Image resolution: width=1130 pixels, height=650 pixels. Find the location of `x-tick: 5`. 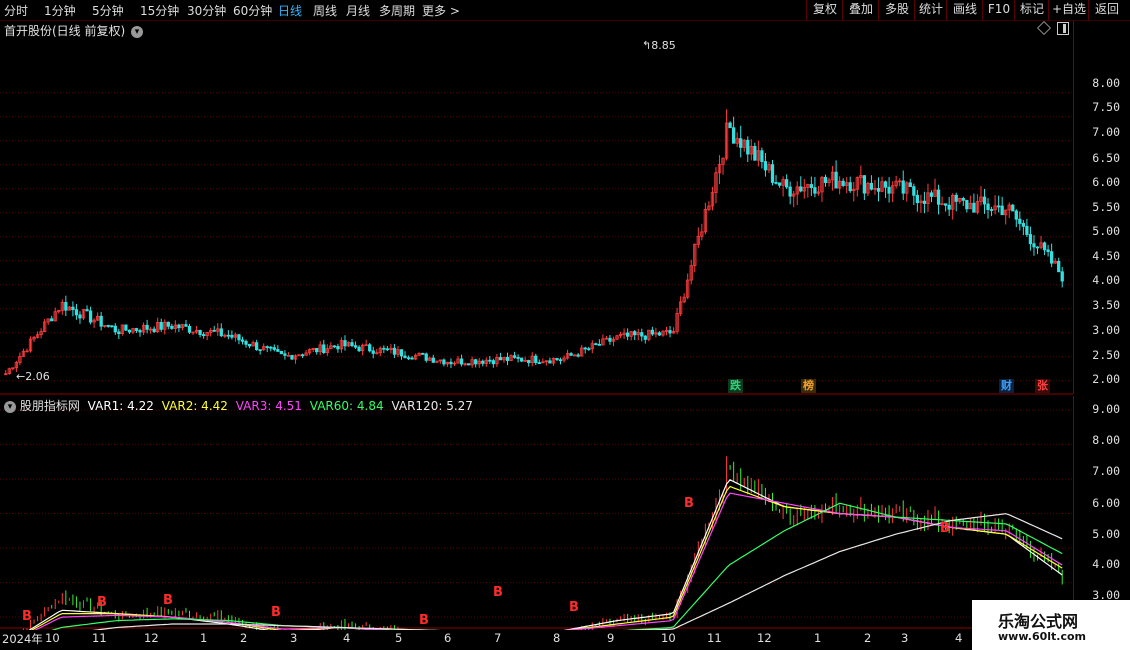

x-tick: 5 is located at coordinates (399, 638).